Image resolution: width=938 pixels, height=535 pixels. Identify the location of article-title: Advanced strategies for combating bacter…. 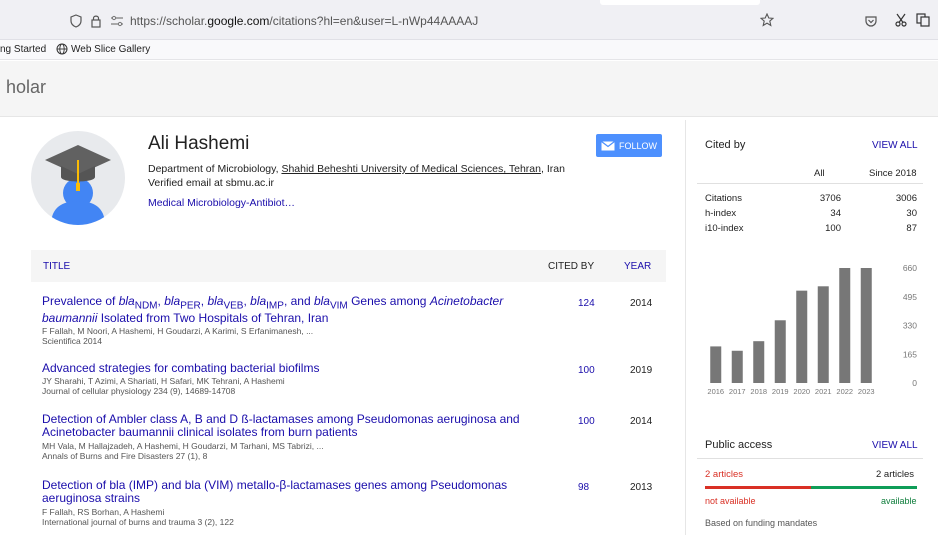
(282, 368).